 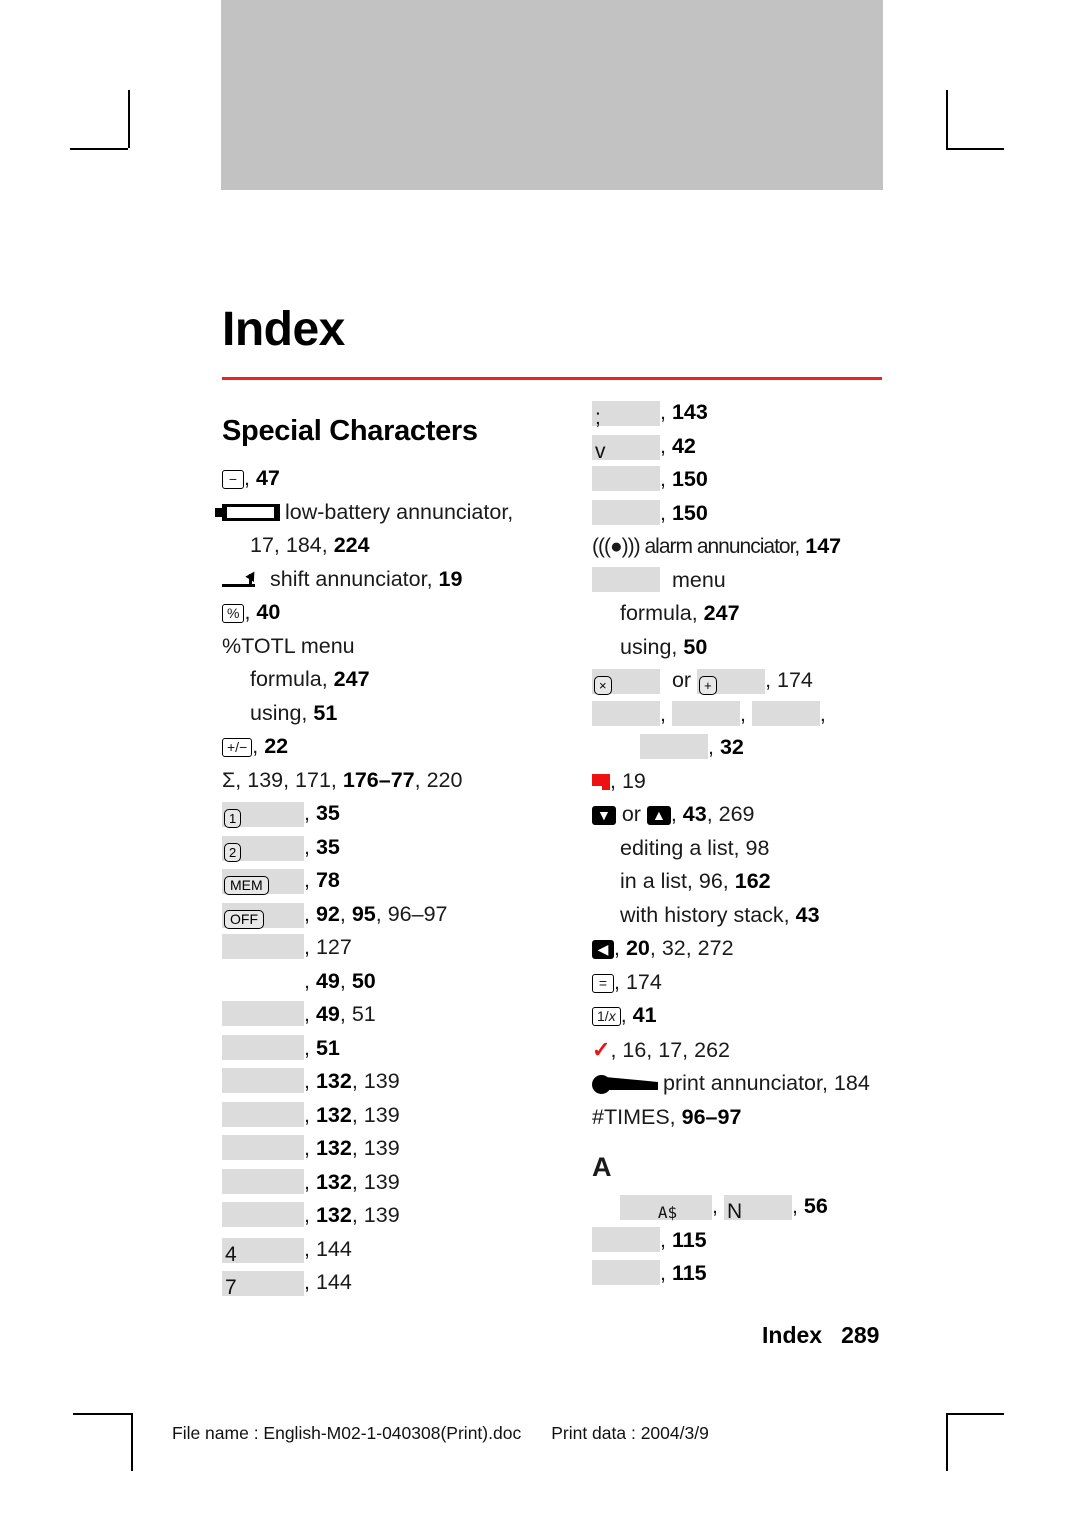 What do you see at coordinates (757, 949) in the screenshot?
I see `index-entry: ◀, 20, 32, 272` at bounding box center [757, 949].